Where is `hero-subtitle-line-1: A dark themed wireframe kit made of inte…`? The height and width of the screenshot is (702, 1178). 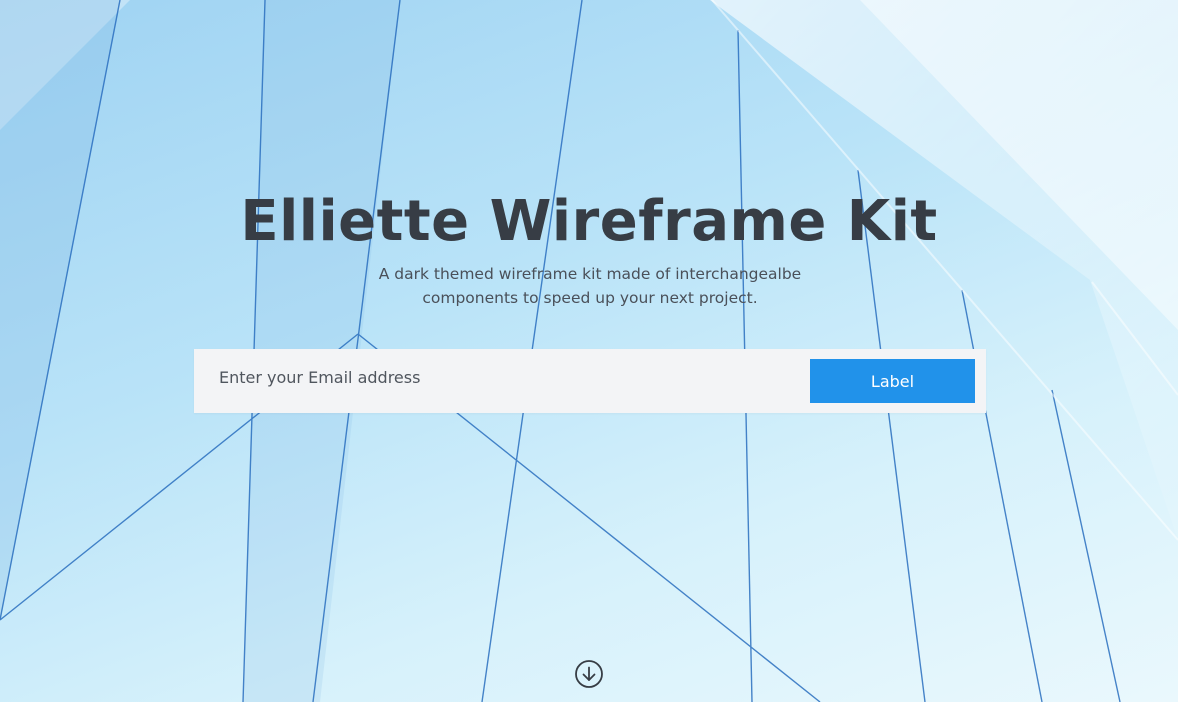
hero-subtitle-line-1: A dark themed wireframe kit made of inte… is located at coordinates (590, 274).